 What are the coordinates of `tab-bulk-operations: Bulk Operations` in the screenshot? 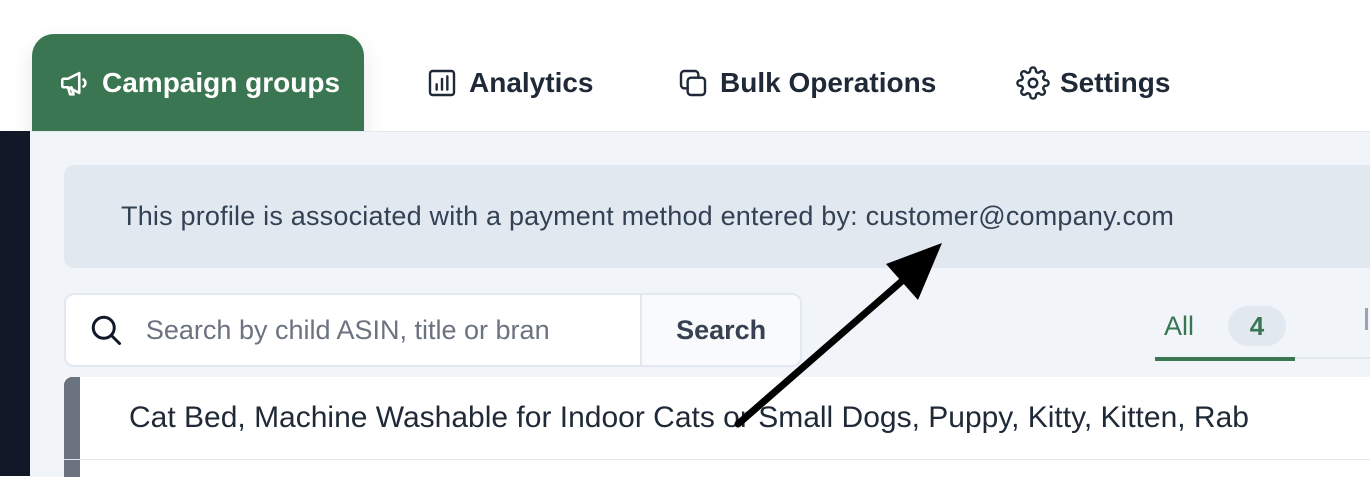 It's located at (806, 82).